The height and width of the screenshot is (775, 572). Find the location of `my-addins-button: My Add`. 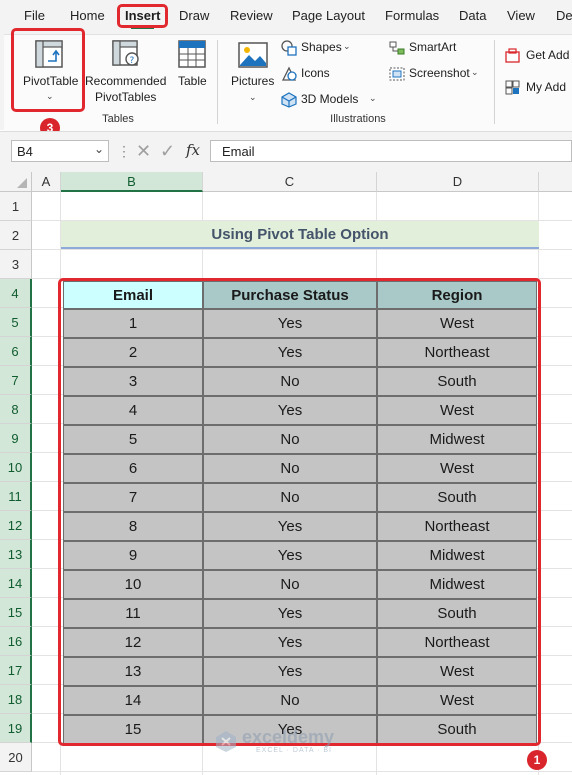

my-addins-button: My Add is located at coordinates (538, 88).